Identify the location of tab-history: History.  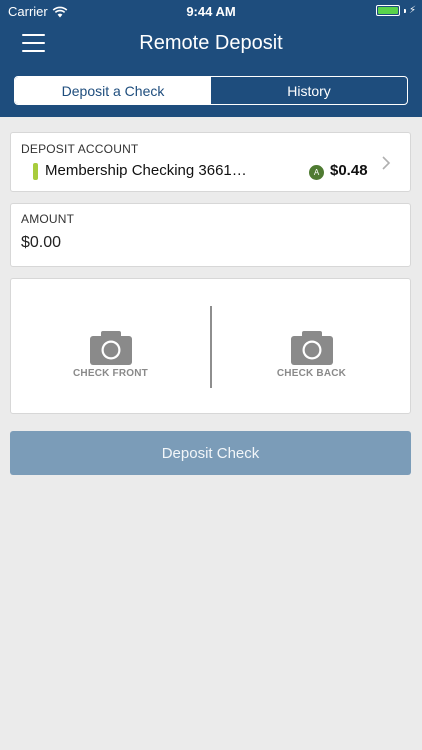
(309, 90).